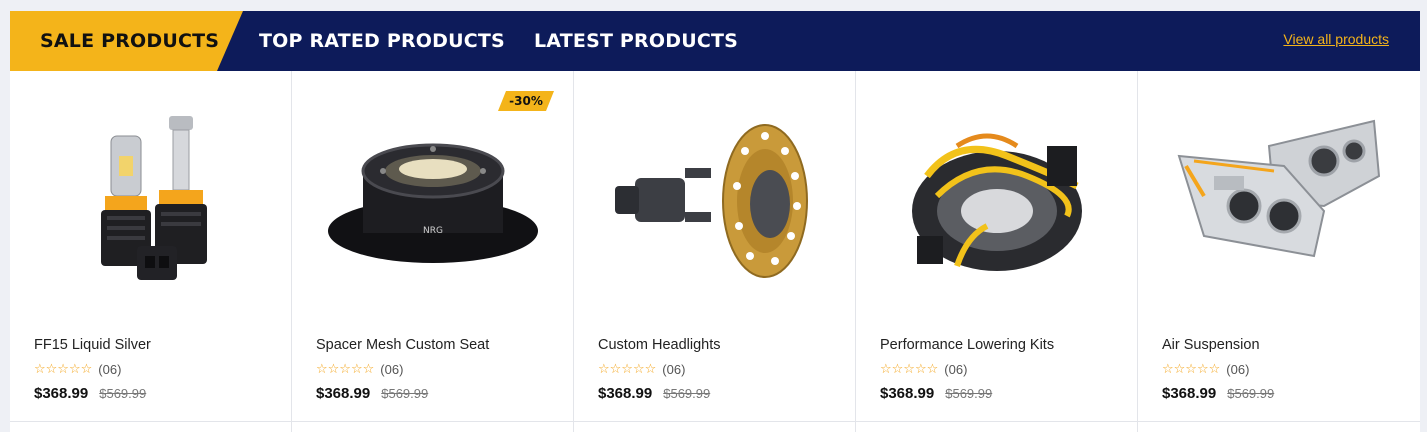 Image resolution: width=1427 pixels, height=432 pixels. I want to click on quick-release-hub-icon: NRG, so click(433, 203).